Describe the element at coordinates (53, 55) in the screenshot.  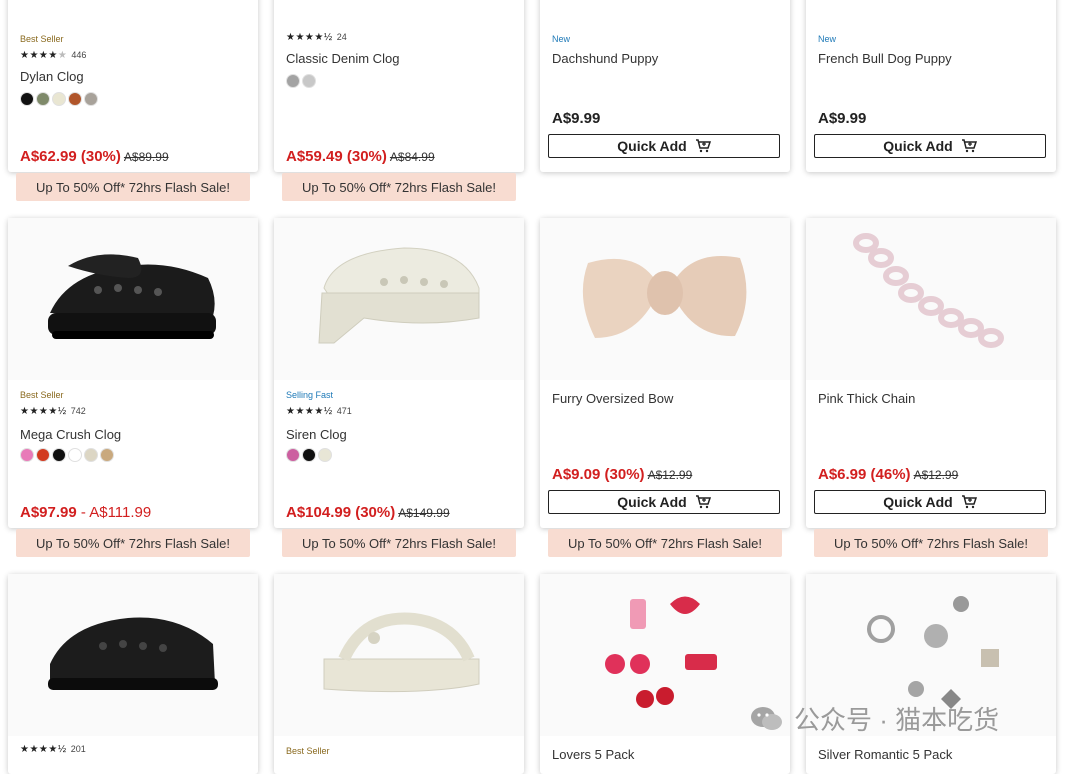
I see `star-rating: ★★★★★ 446` at that location.